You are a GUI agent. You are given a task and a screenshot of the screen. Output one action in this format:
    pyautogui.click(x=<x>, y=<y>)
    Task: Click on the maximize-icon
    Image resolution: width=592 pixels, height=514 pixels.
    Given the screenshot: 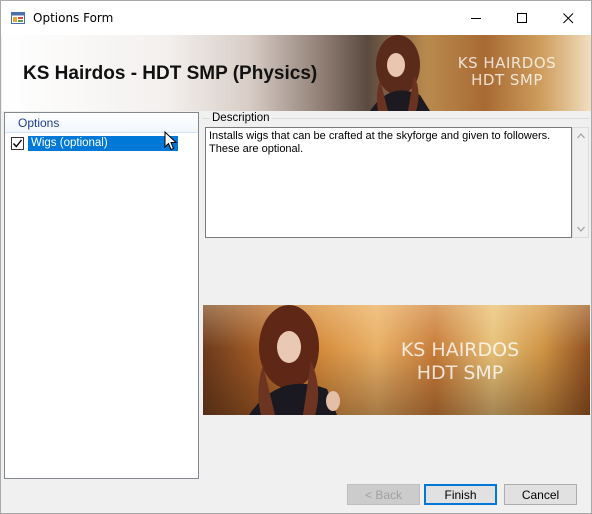 What is the action you would take?
    pyautogui.click(x=521, y=17)
    